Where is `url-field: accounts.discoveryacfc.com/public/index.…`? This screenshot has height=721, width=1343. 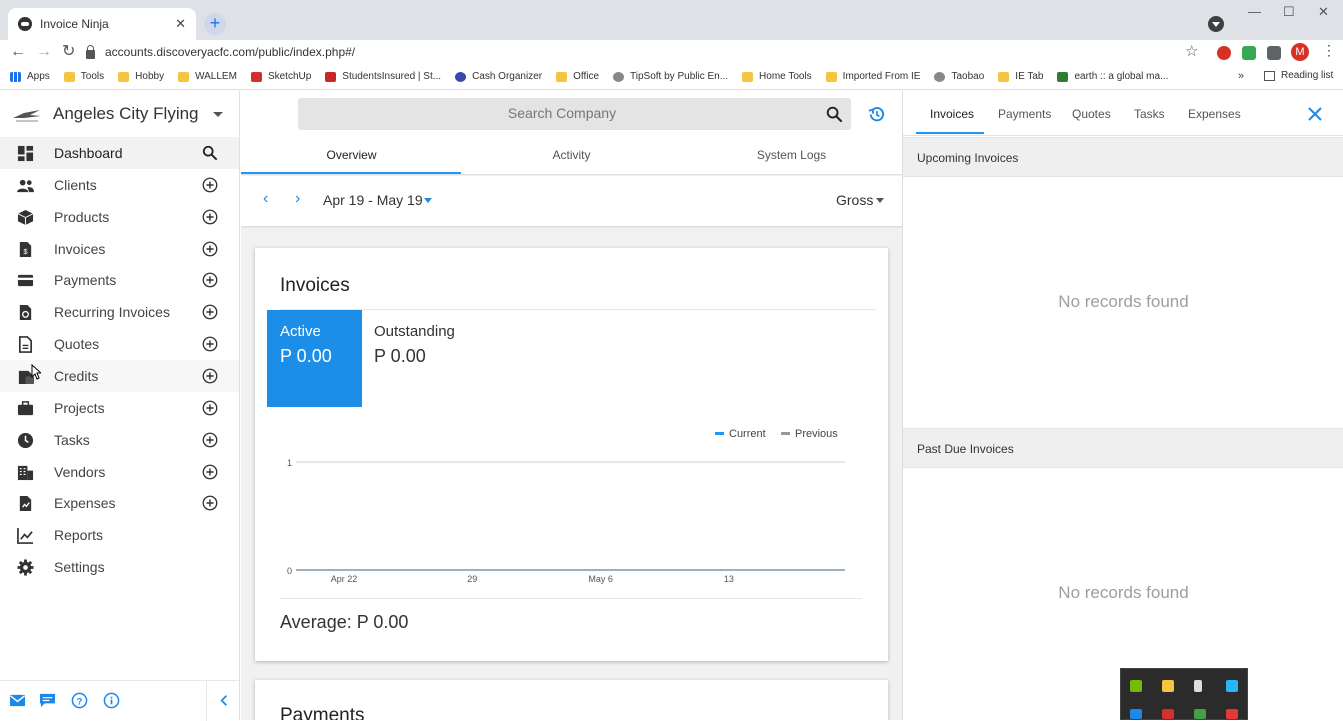 url-field: accounts.discoveryacfc.com/public/index.… is located at coordinates (646, 52).